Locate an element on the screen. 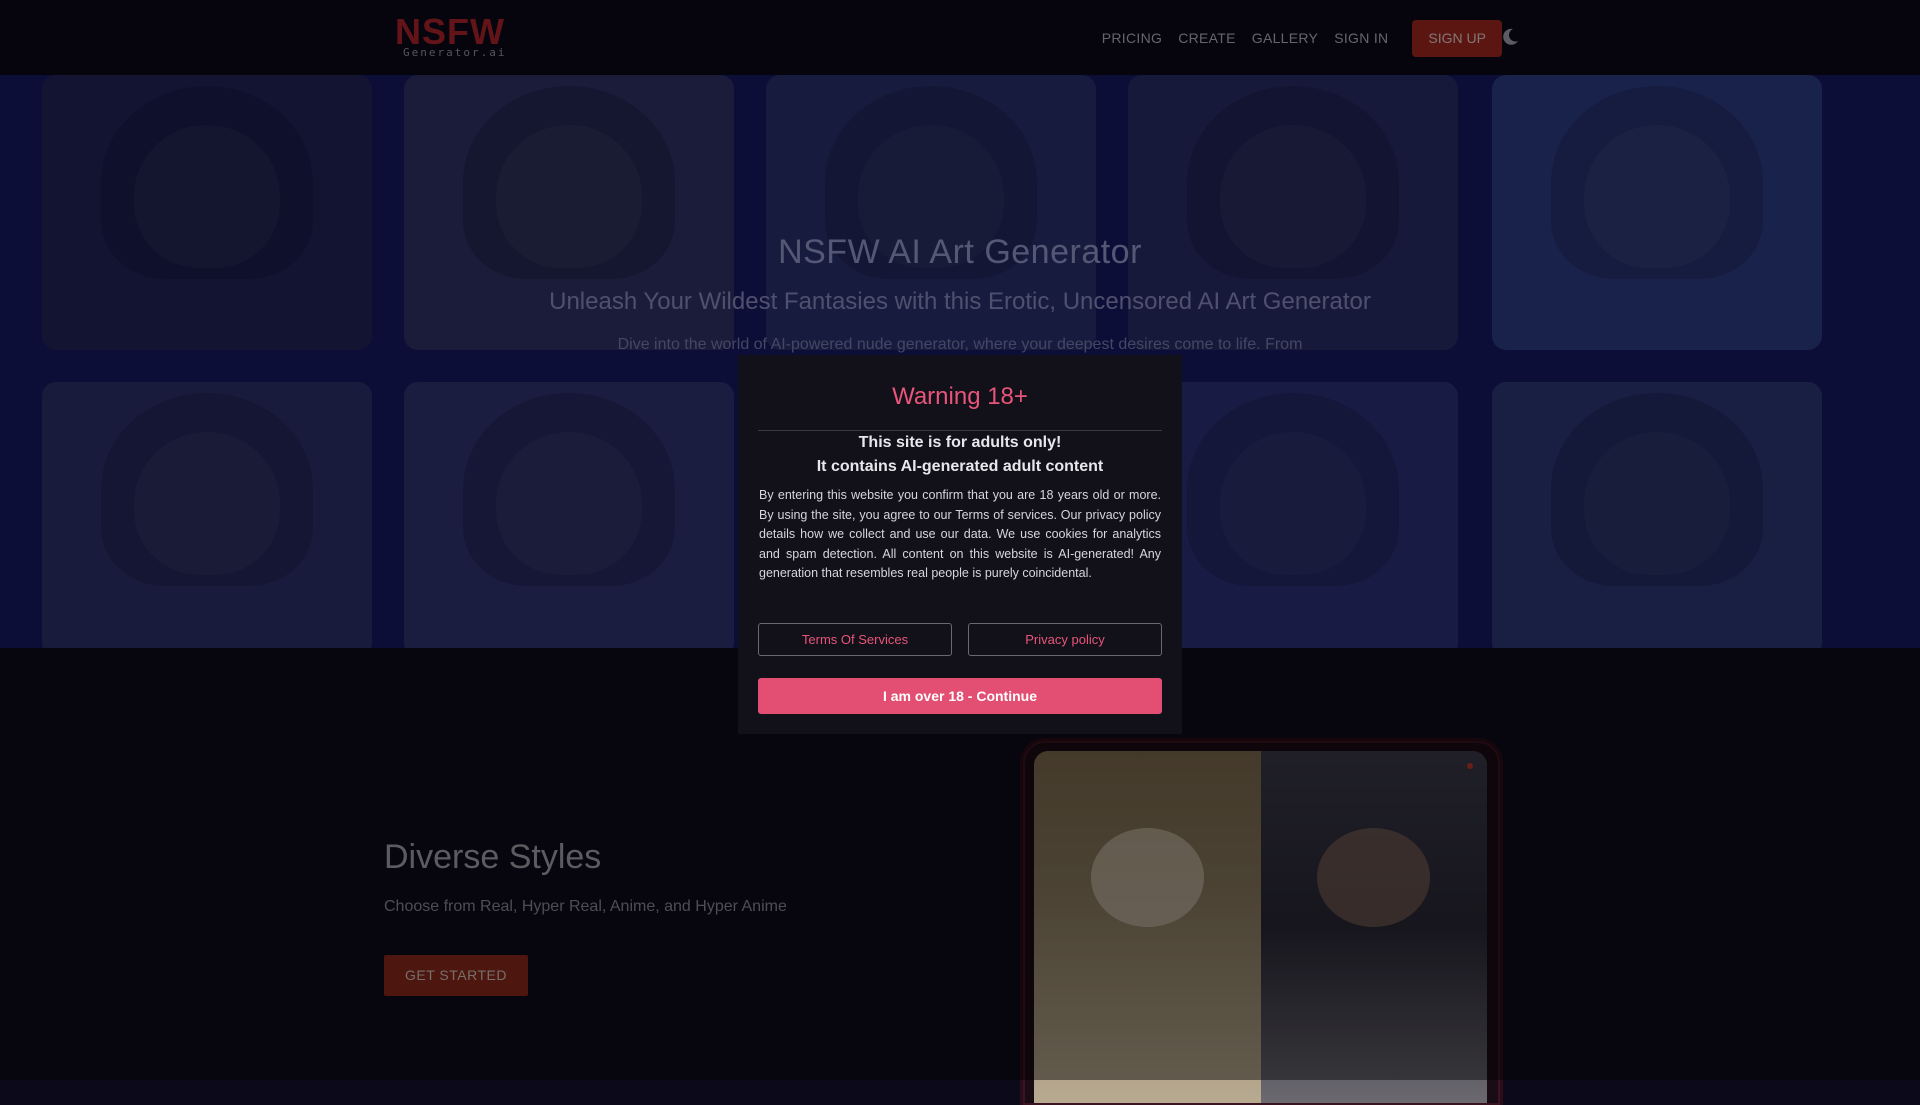  continue-button: I am over 18 - Continue is located at coordinates (960, 696).